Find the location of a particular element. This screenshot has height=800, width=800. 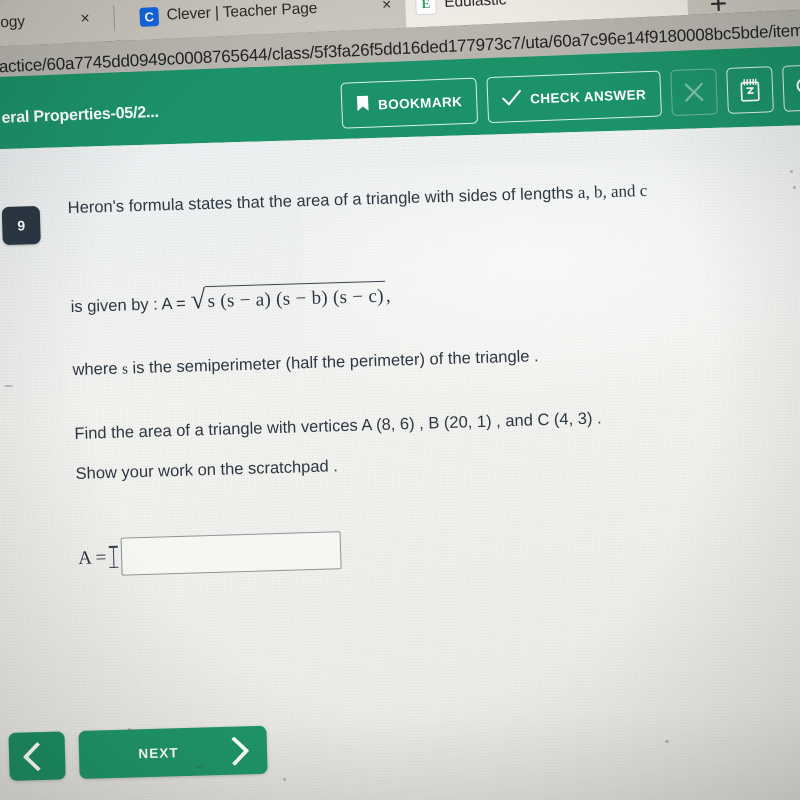

tab-divider is located at coordinates (114, 18).